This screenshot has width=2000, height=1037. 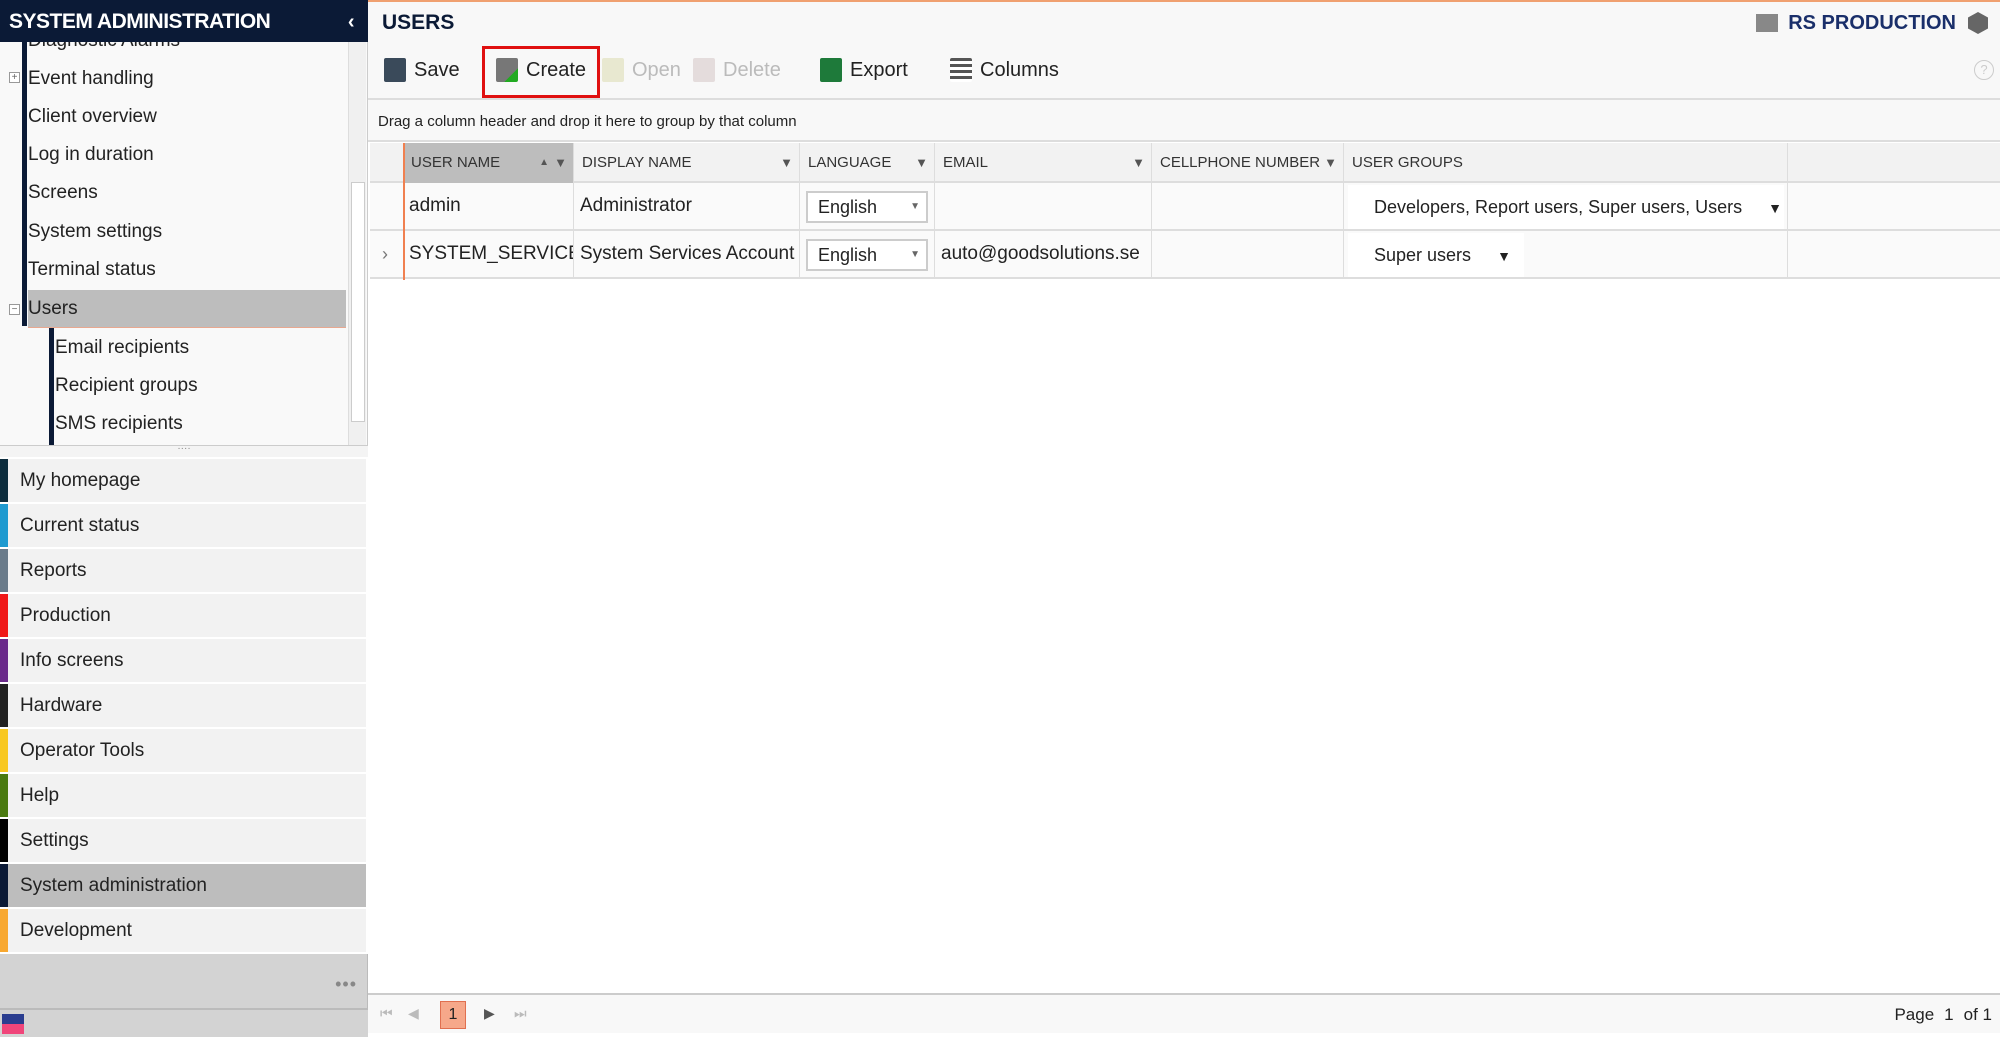 What do you see at coordinates (1004, 70) in the screenshot?
I see `columns-button: Columns` at bounding box center [1004, 70].